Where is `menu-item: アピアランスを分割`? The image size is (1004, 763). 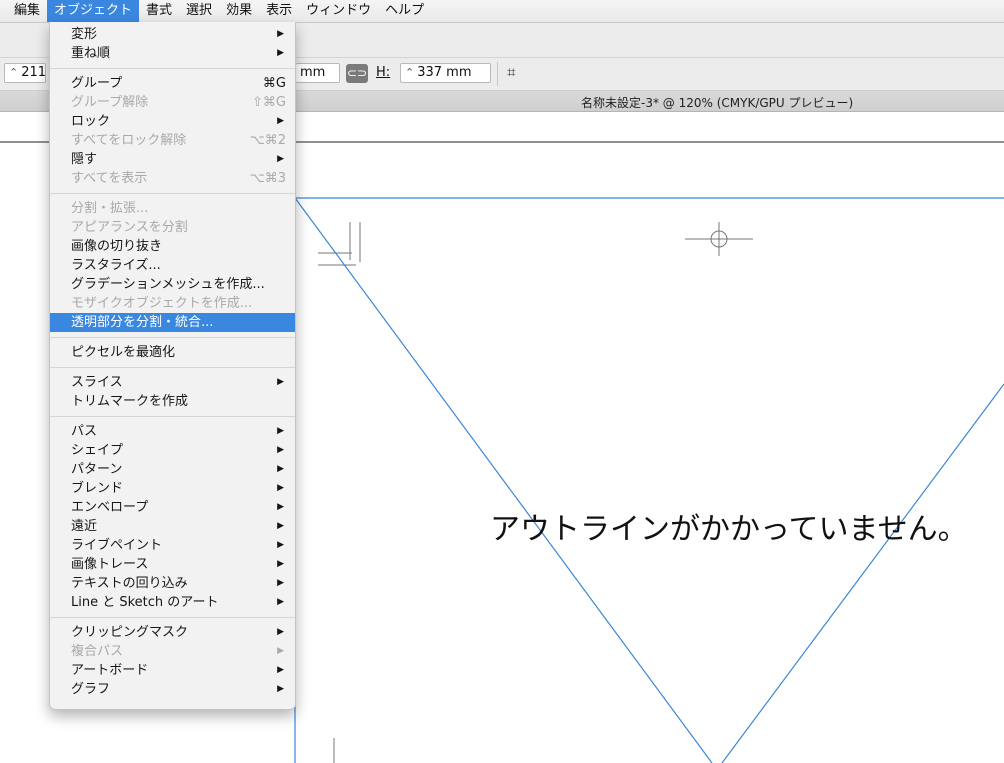 menu-item: アピアランスを分割 is located at coordinates (172, 227).